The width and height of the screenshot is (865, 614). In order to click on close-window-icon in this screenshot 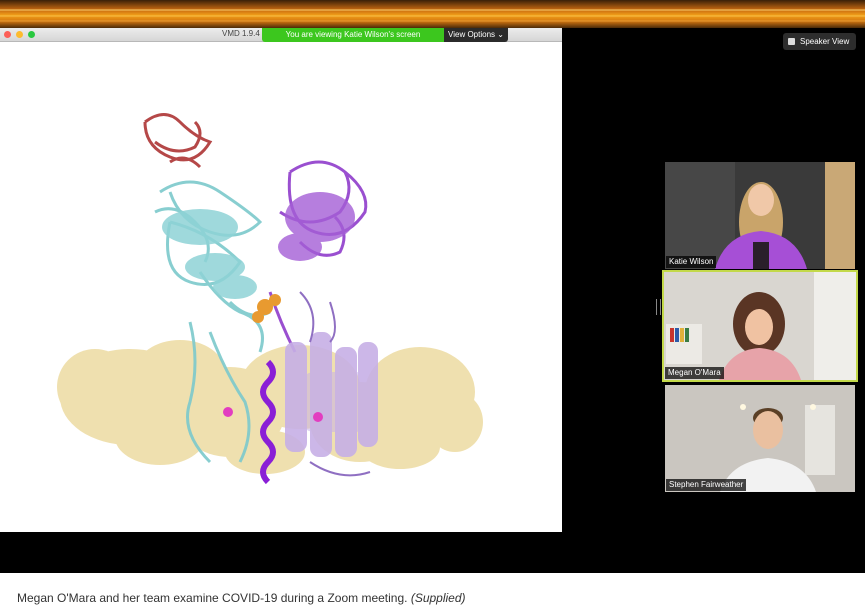, I will do `click(7, 34)`.